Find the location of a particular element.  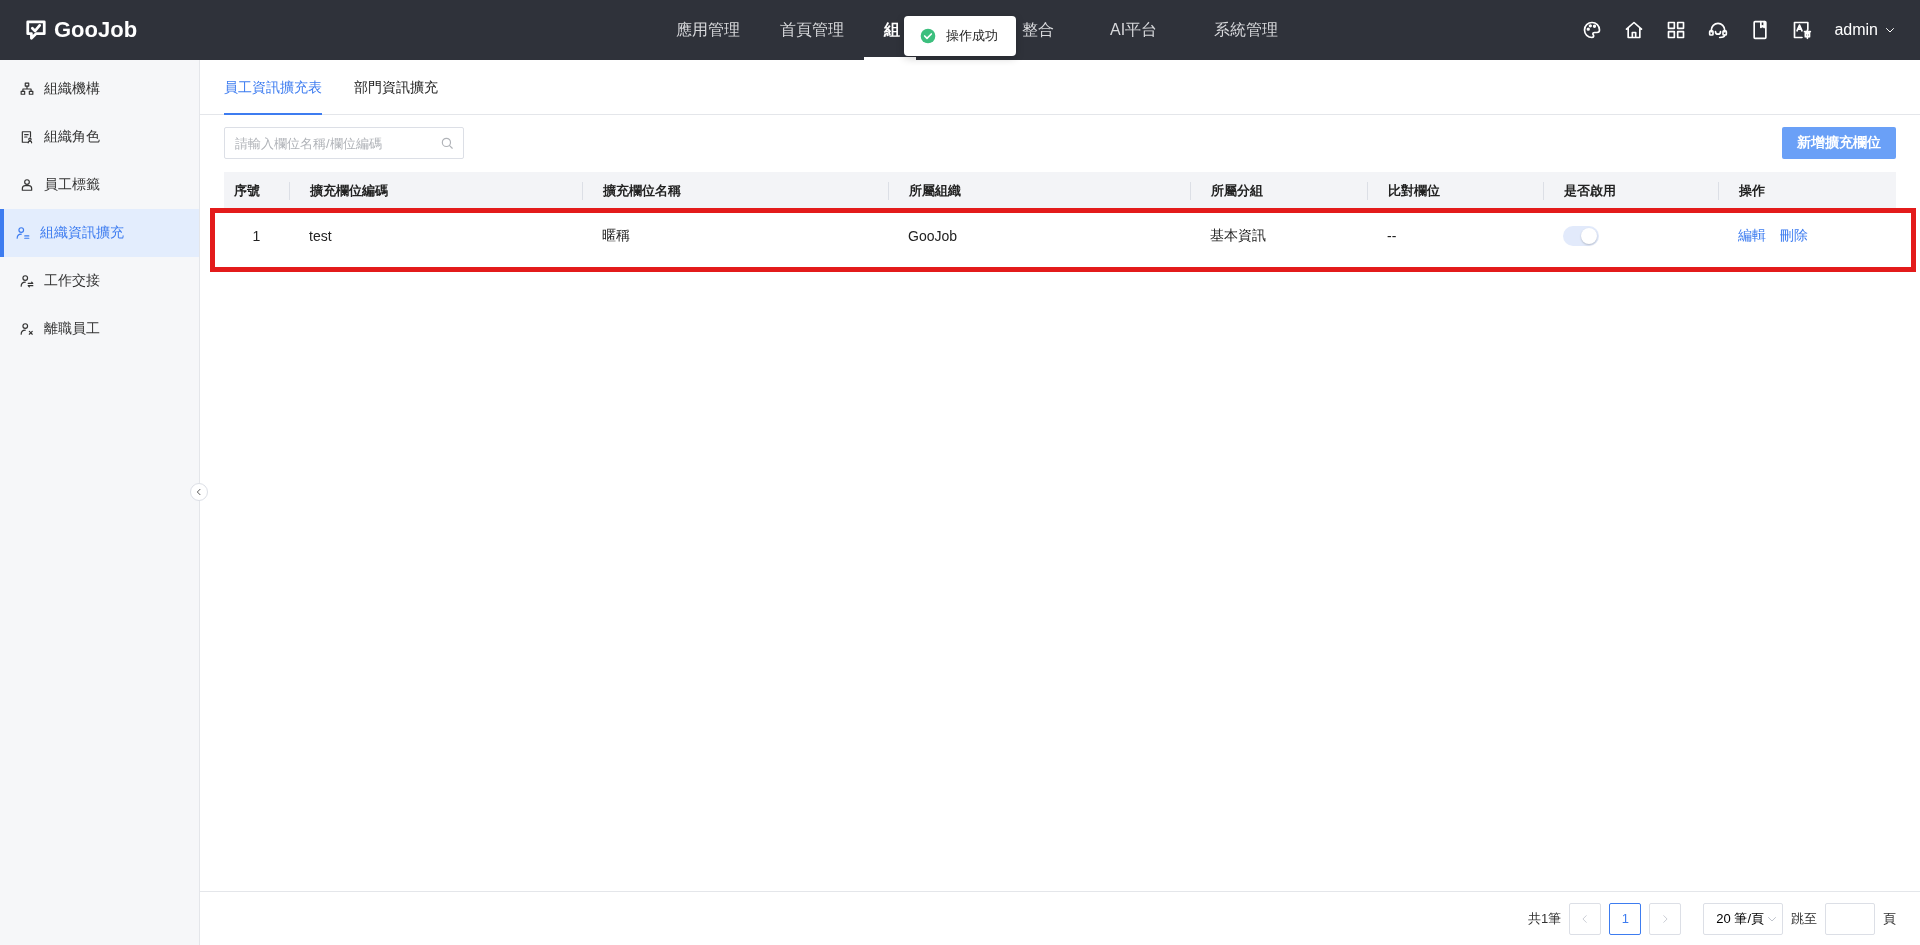

sidebar-label: 組織資訊擴充 is located at coordinates (82, 233).